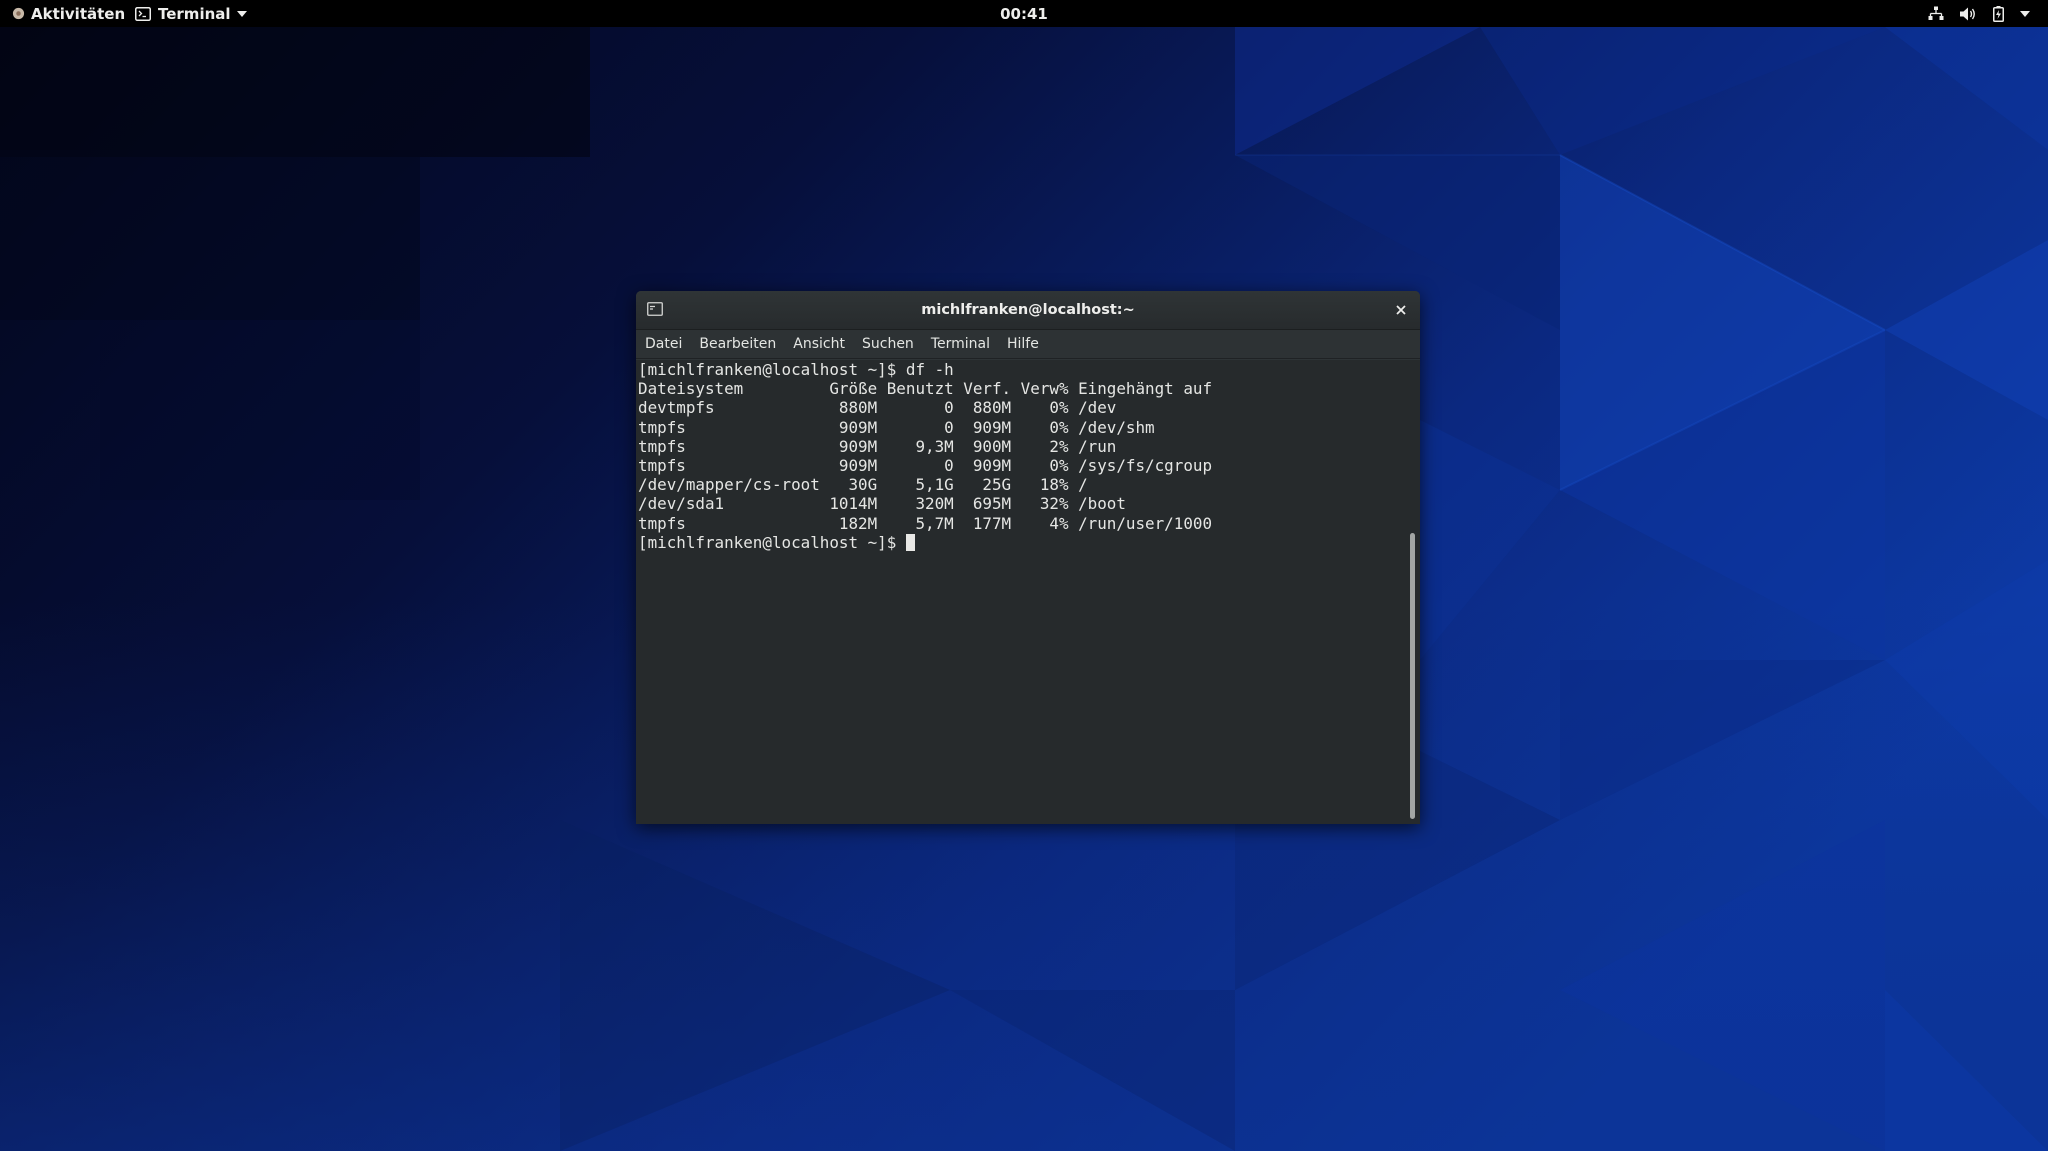 The height and width of the screenshot is (1151, 2048). What do you see at coordinates (896, 427) in the screenshot?
I see `terminal-line: tmpfs 909M 0 909M 0% /dev/shm` at bounding box center [896, 427].